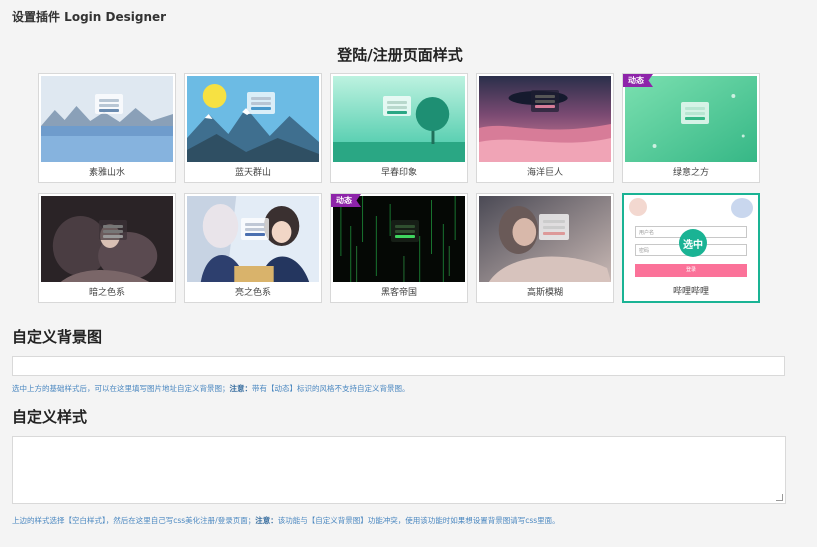 This screenshot has height=547, width=817. I want to click on style-card-label: 哔哩哔哩, so click(690, 292).